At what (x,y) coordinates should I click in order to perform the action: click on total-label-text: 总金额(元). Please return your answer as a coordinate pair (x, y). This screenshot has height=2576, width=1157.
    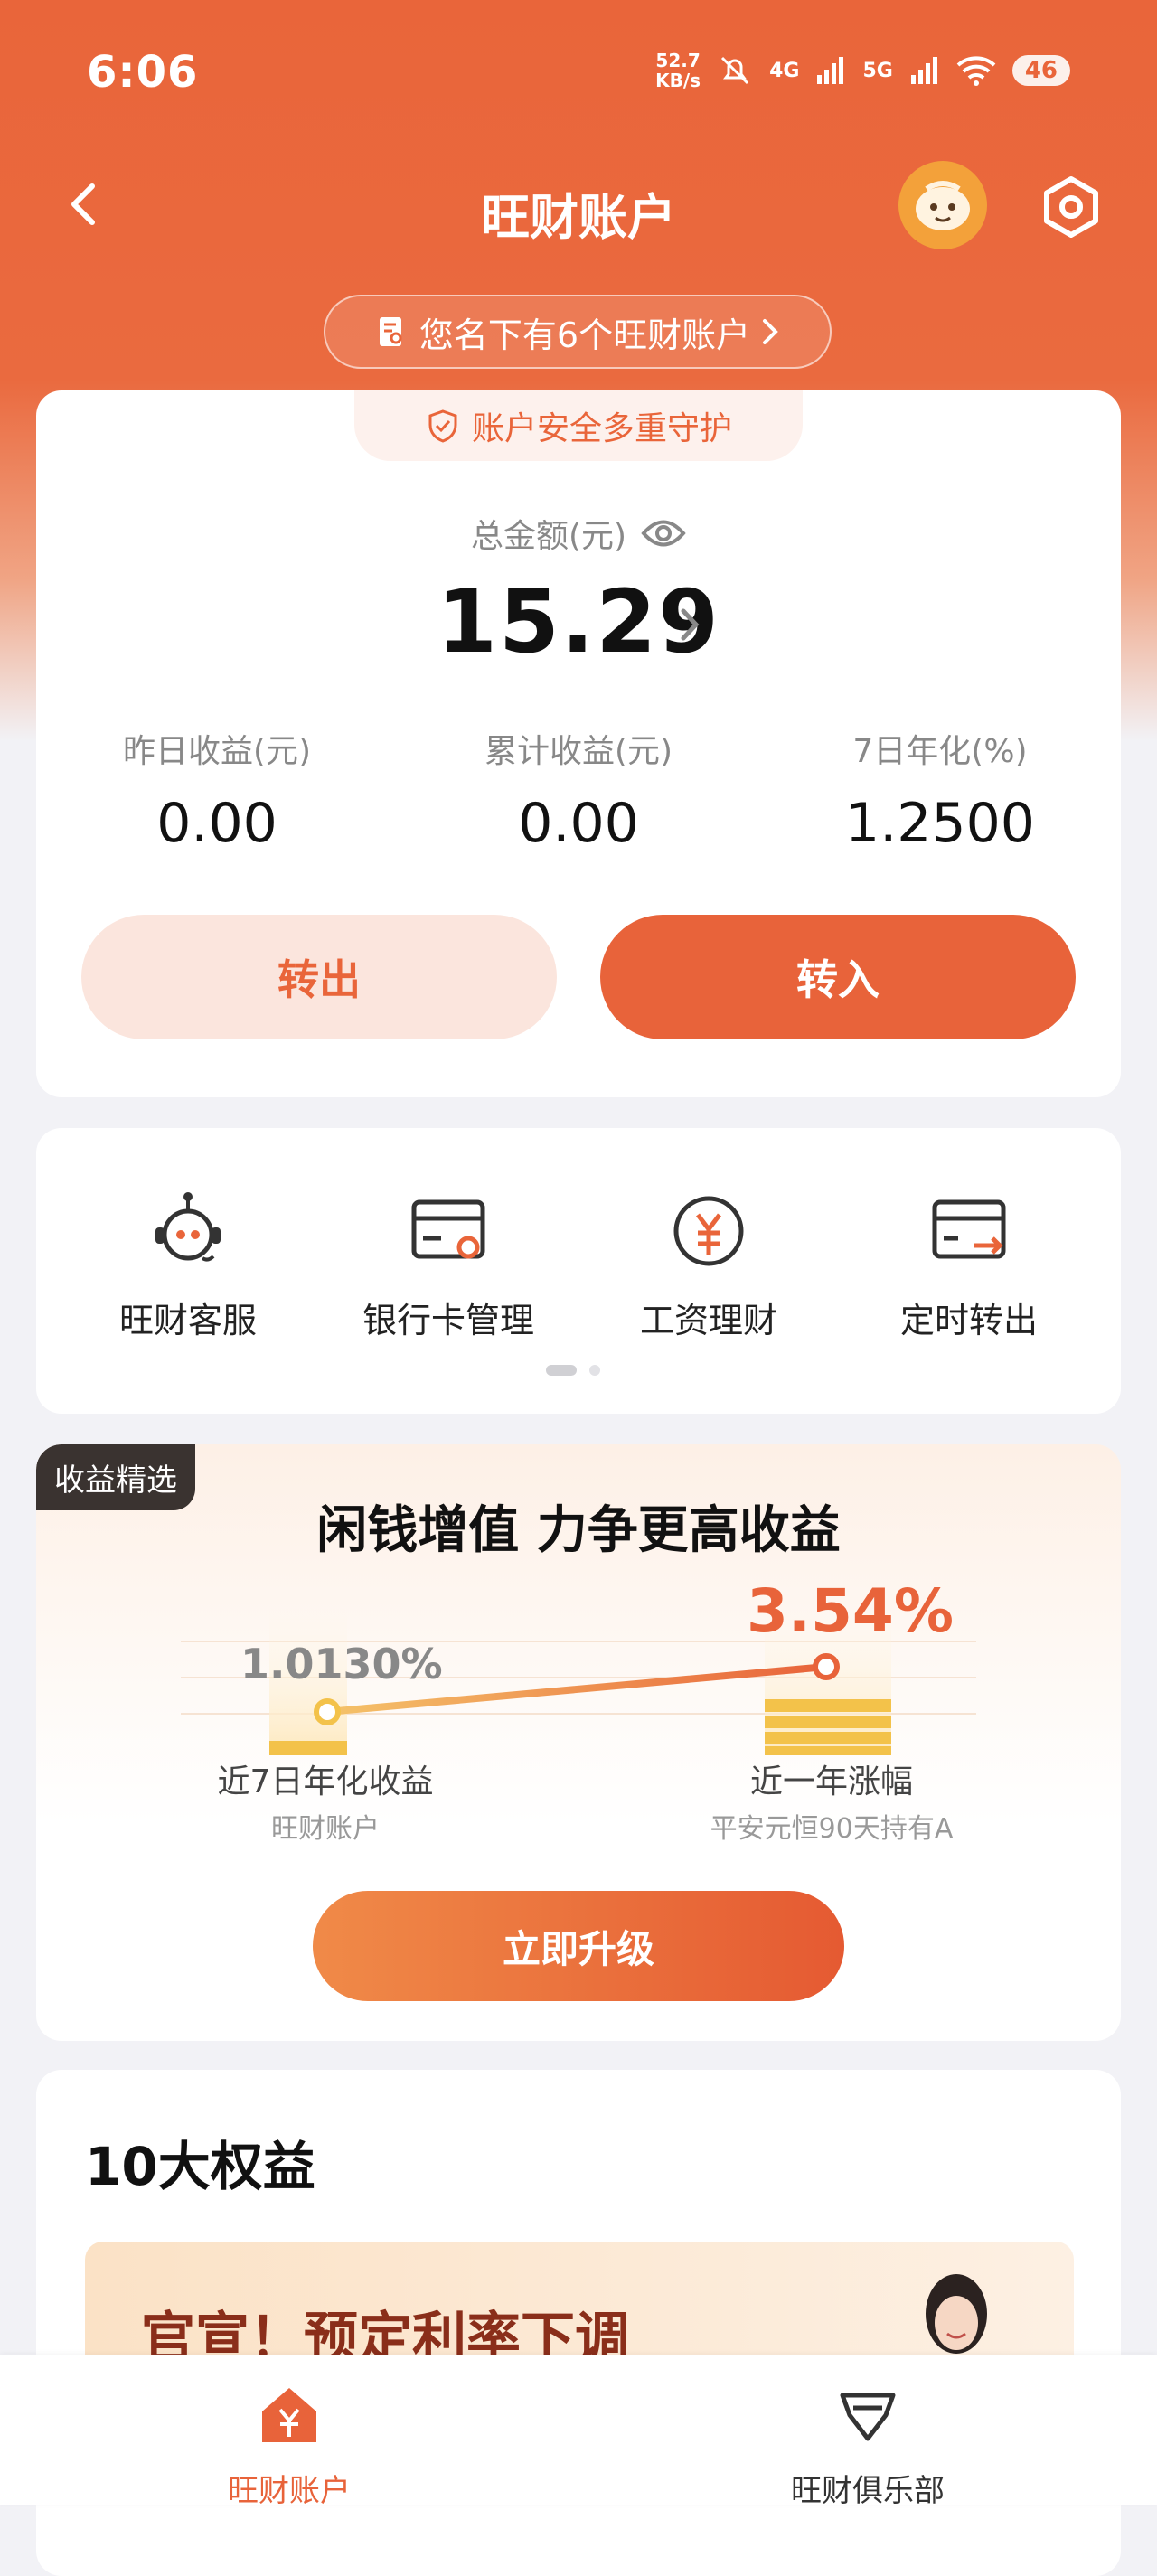
    Looking at the image, I should click on (549, 537).